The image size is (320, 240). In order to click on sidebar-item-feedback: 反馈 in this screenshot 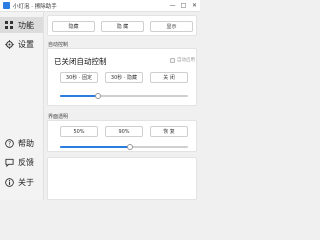, I will do `click(21, 162)`.